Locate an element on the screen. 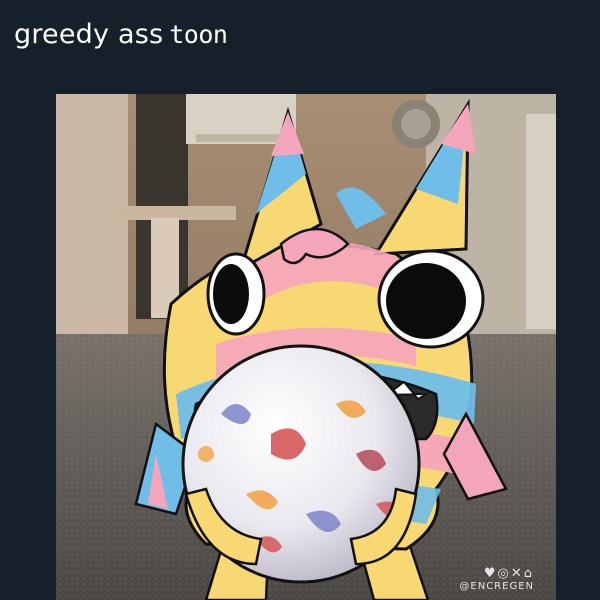 The image size is (600, 600). post-text-part2: toon is located at coordinates (198, 34).